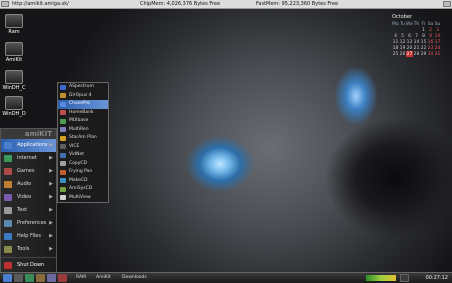 The height and width of the screenshot is (283, 452). I want to click on submenu-item-label: ASpectrum, so click(81, 86).